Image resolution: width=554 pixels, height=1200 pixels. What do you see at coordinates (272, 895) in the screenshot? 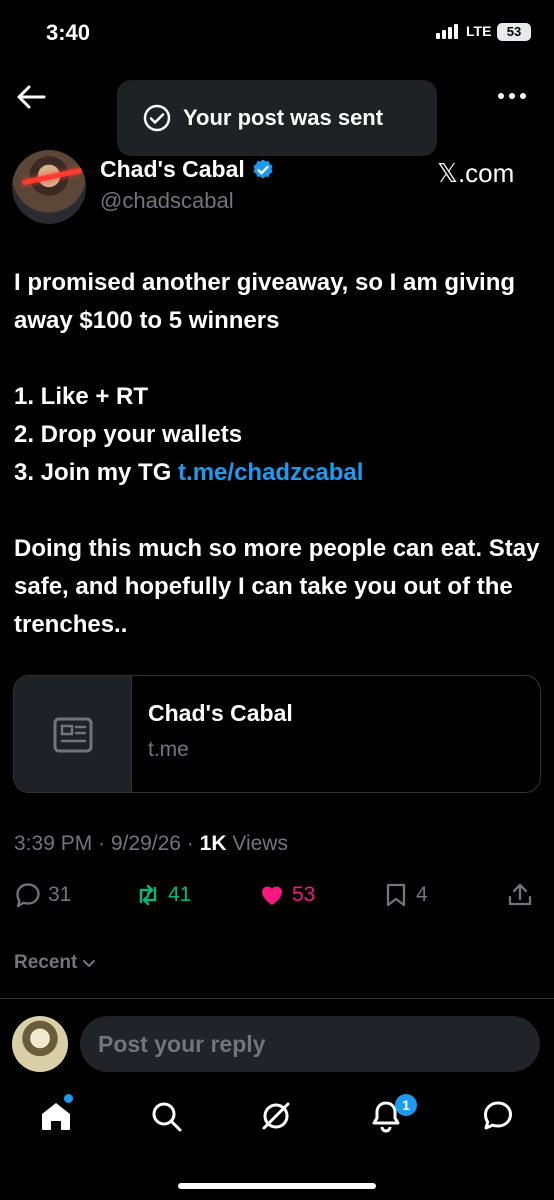
I see `heart-icon` at bounding box center [272, 895].